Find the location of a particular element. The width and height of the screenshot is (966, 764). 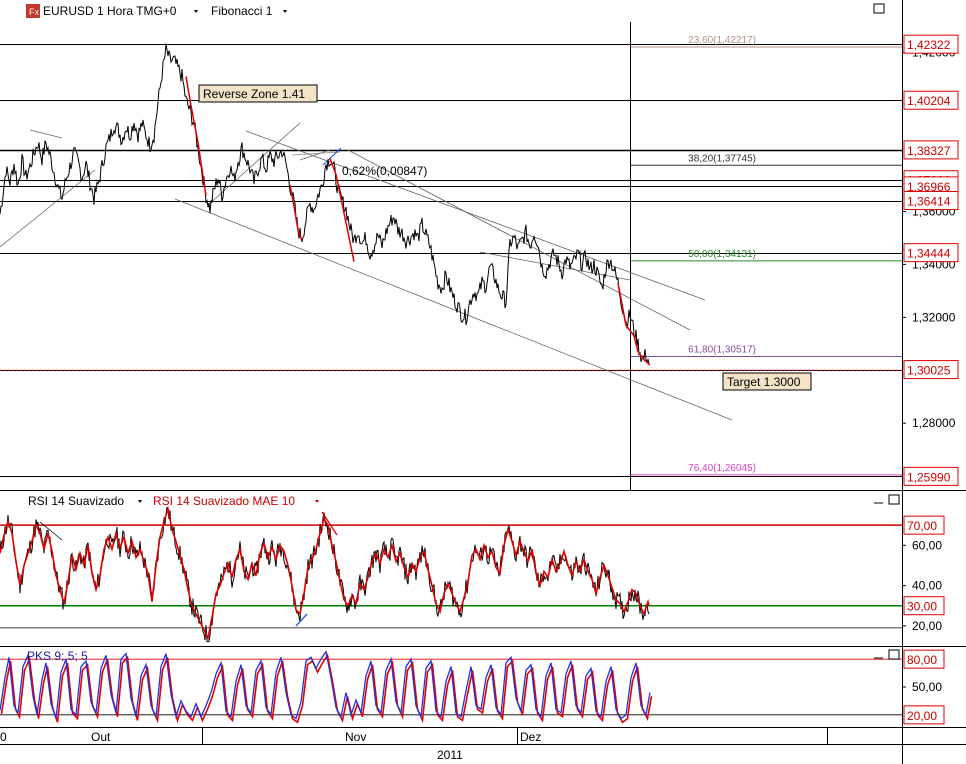

pks-panel: PKS 9; 5; 5 50,00 80,00 20,00 is located at coordinates (483, 685).